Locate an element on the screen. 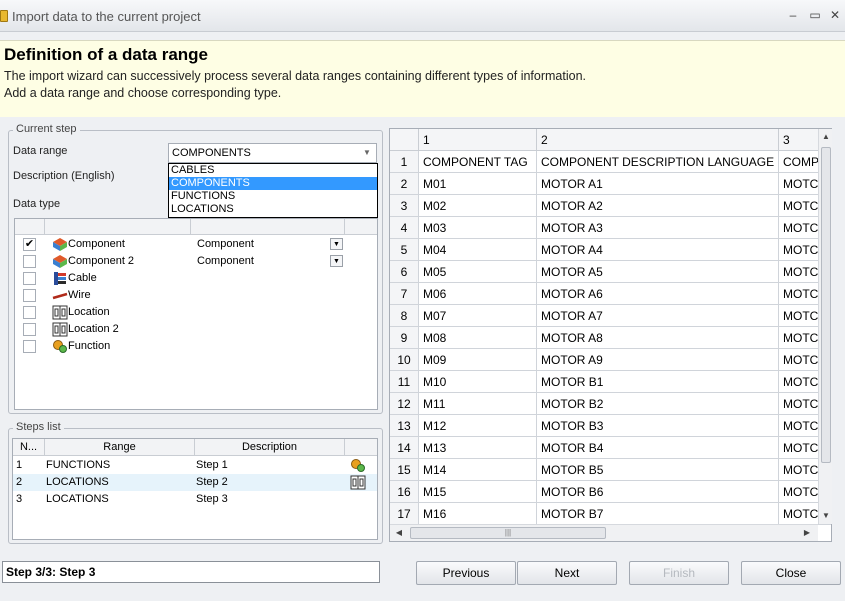  data-type-row-location: Location is located at coordinates (196, 312).